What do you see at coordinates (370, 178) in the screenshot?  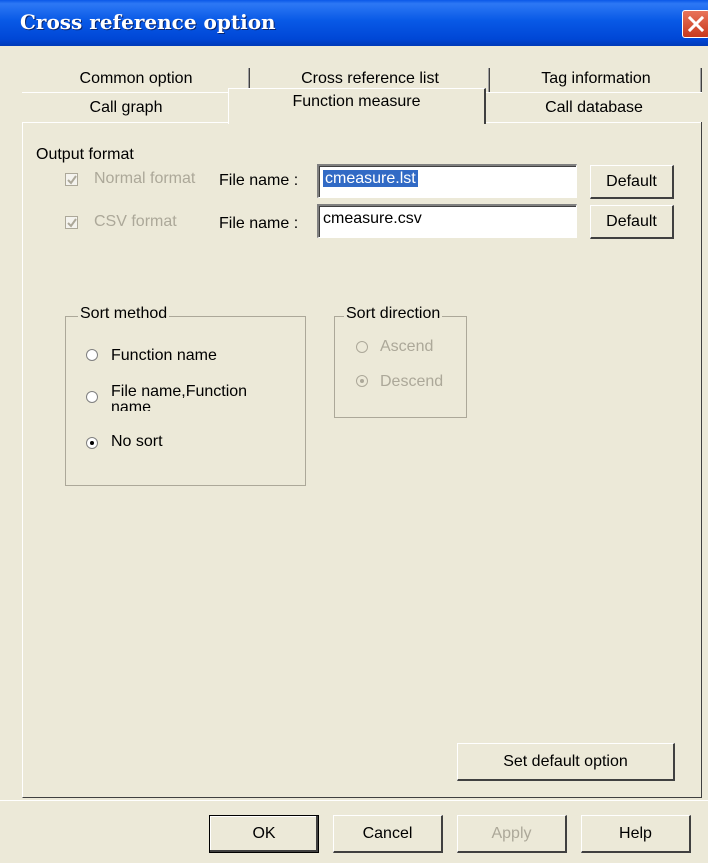 I see `normal-file-name-value: cmeasure.lst` at bounding box center [370, 178].